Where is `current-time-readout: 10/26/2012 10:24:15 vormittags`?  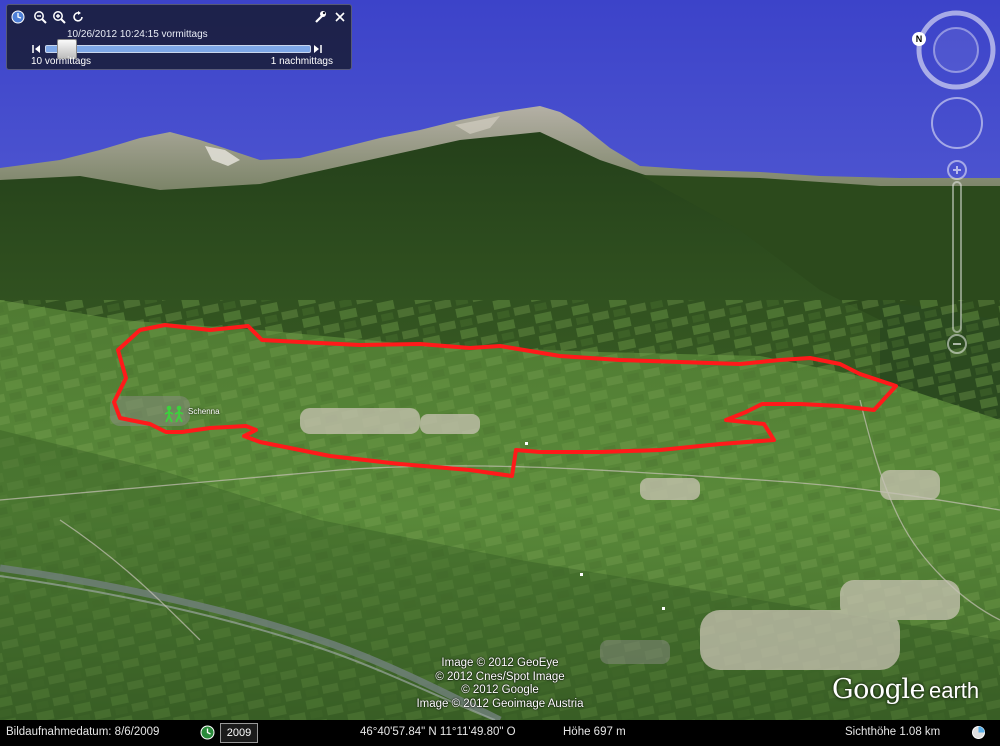
current-time-readout: 10/26/2012 10:24:15 vormittags is located at coordinates (137, 34).